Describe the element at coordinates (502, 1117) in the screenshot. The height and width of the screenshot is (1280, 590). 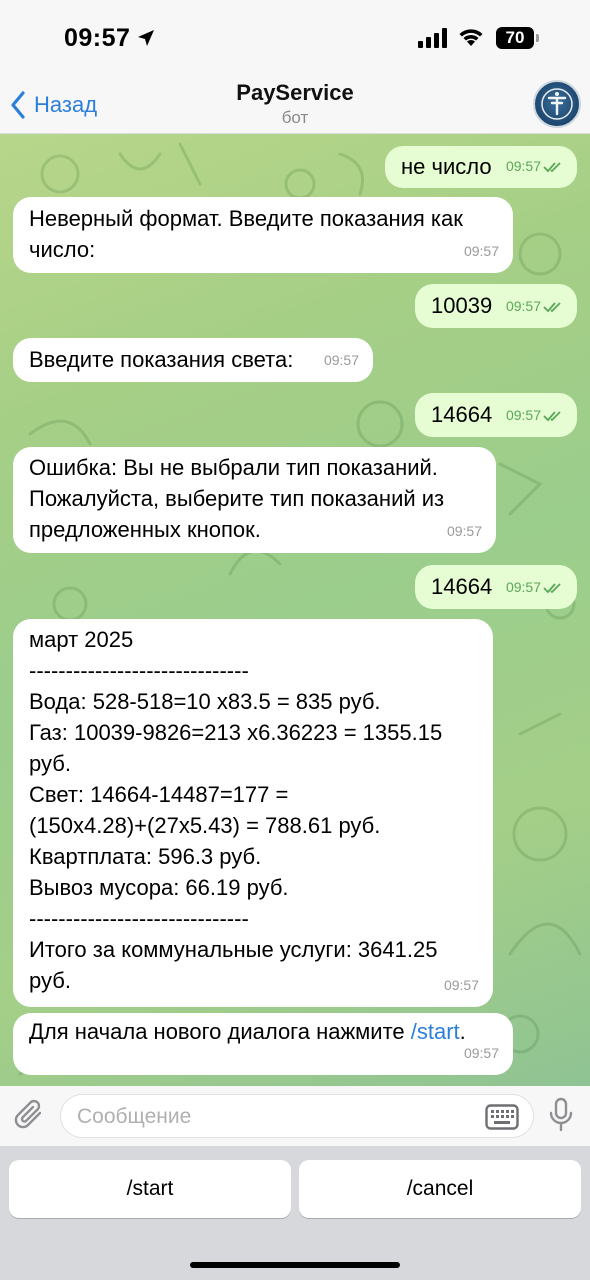
I see `keyboard-icon` at that location.